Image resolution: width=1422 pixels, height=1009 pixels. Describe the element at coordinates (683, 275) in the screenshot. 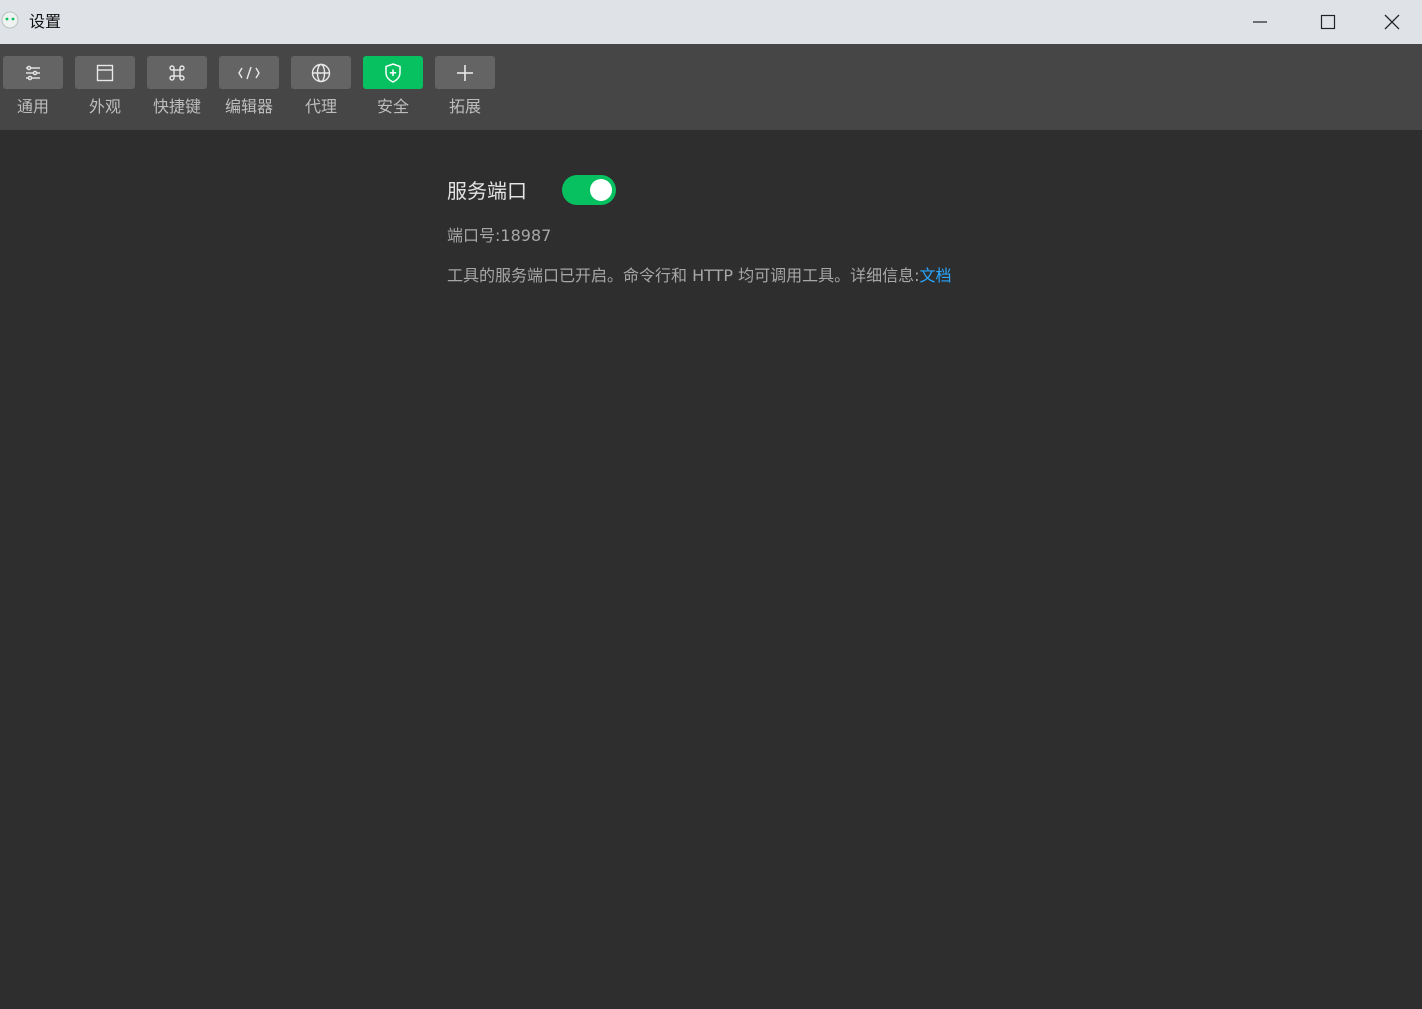

I see `service-port-description: 工具的服务端口已开启。命令行和 HTTP 均可调用工具。详细信息:` at that location.